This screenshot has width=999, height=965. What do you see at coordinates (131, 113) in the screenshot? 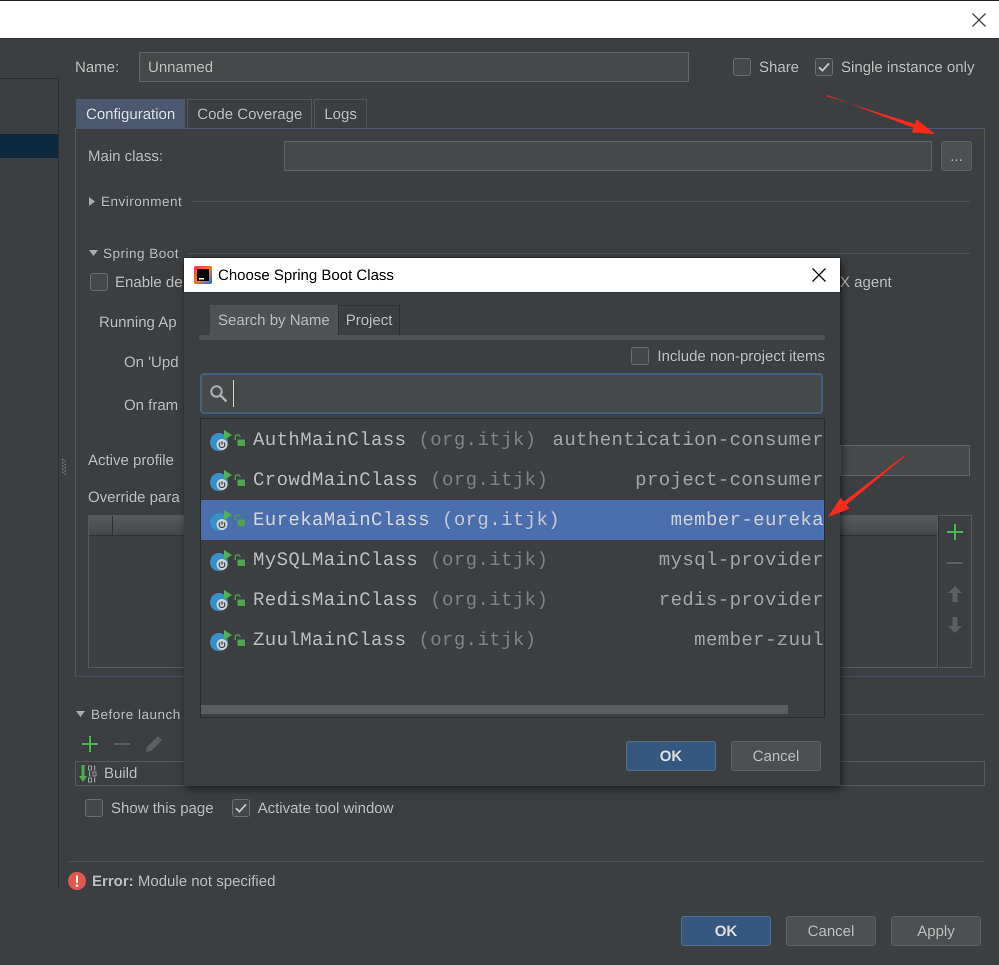
I see `tab: Configuration` at bounding box center [131, 113].